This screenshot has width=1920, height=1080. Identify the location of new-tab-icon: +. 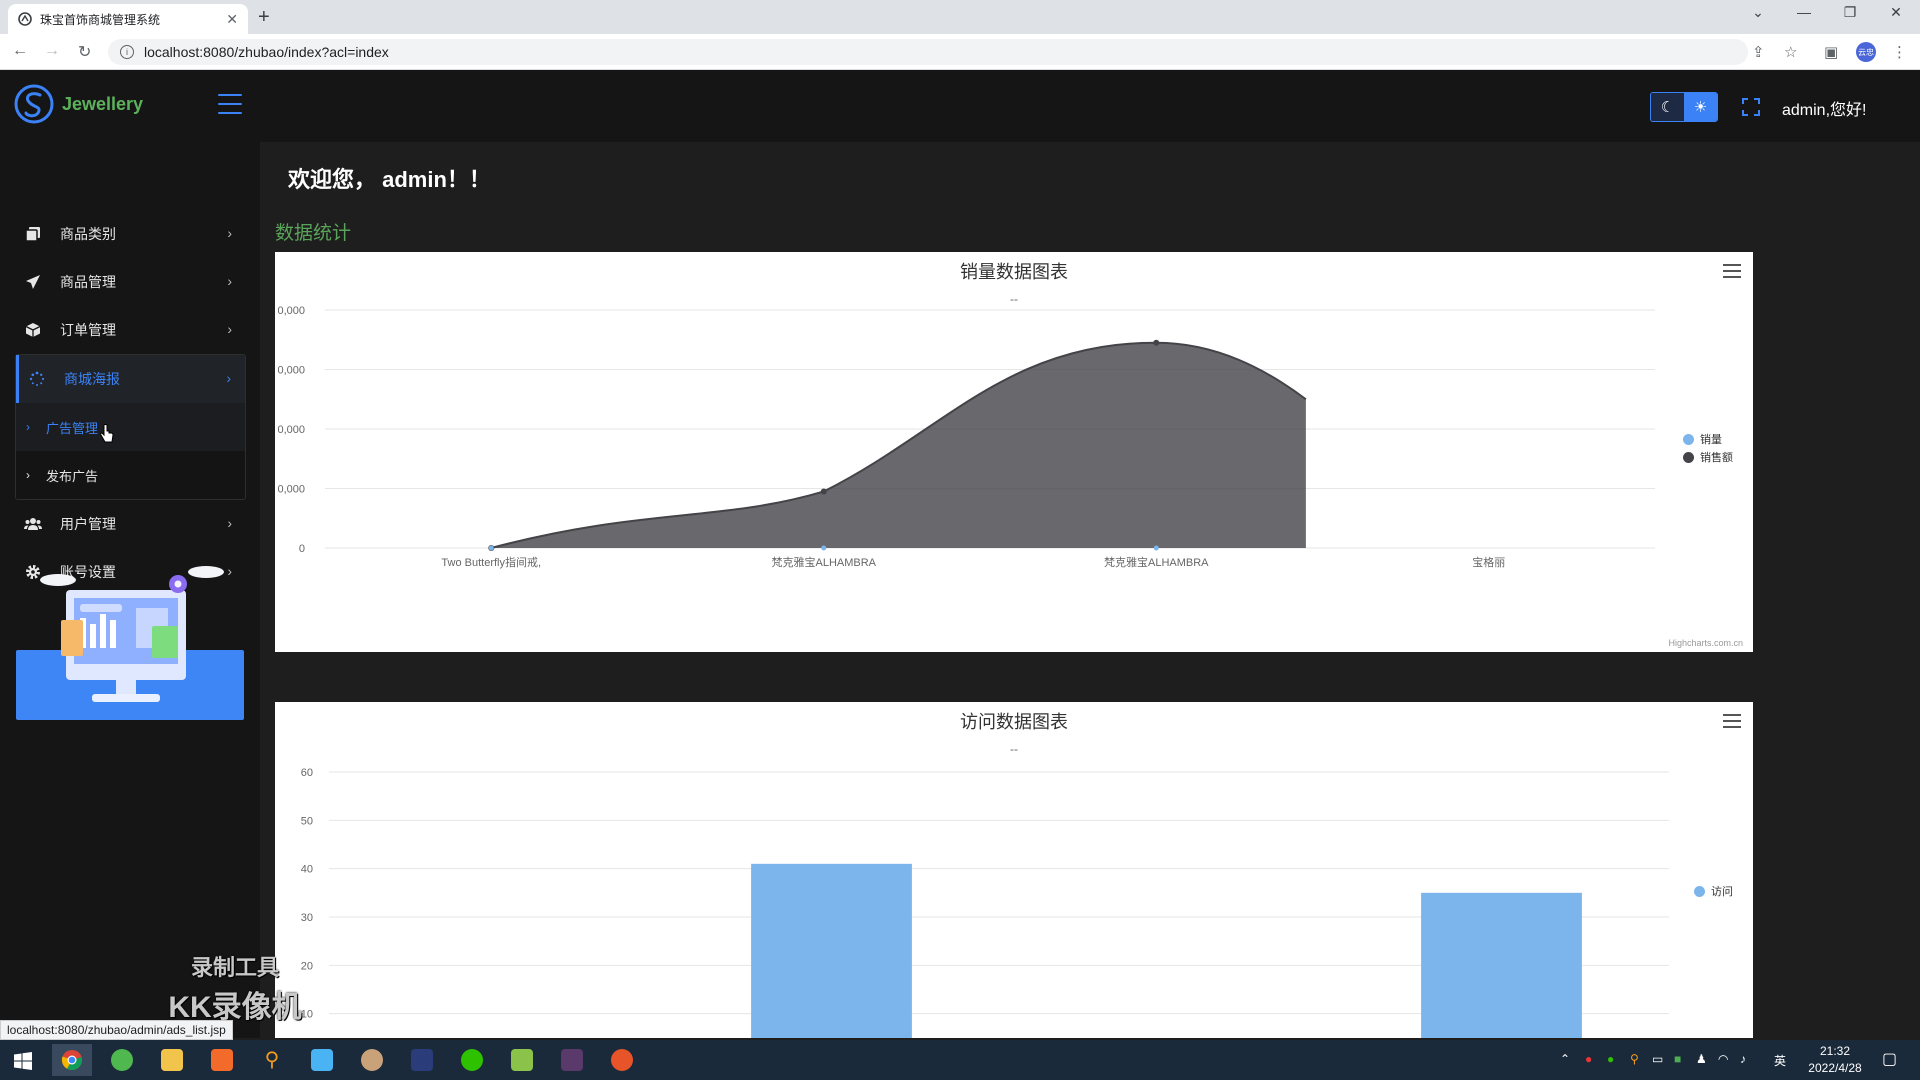
(264, 17).